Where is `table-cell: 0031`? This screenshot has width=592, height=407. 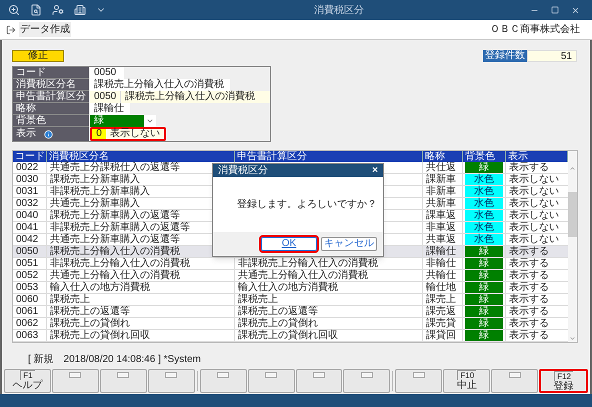
table-cell: 0031 is located at coordinates (30, 191).